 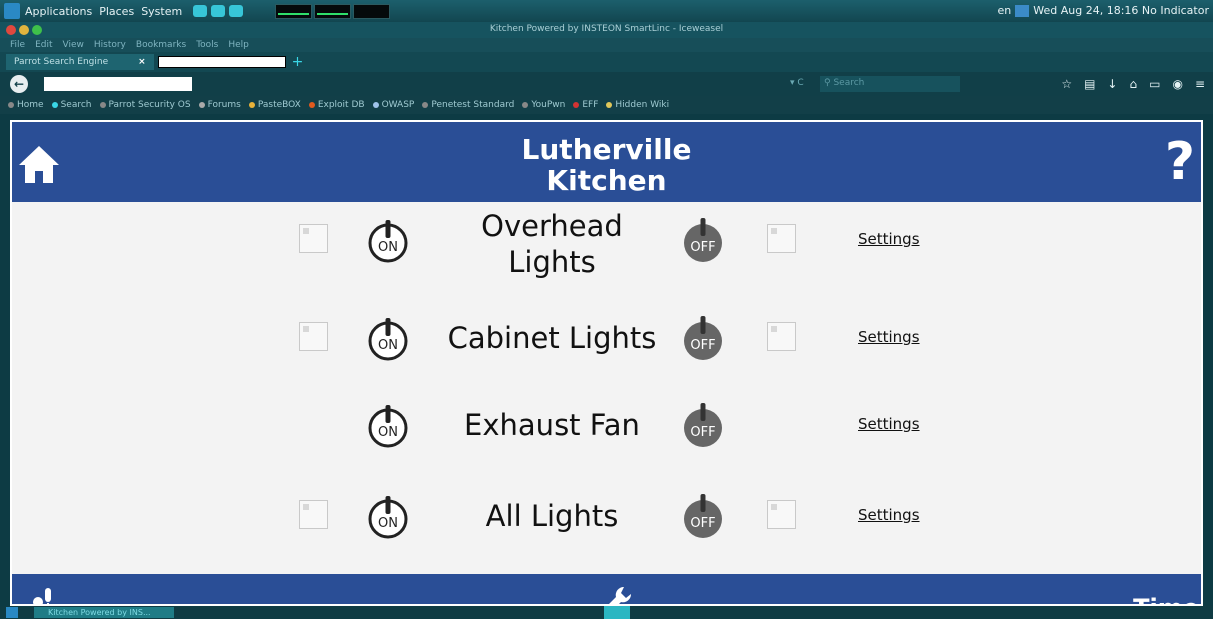 What do you see at coordinates (47, 595) in the screenshot?
I see `scenes-icon` at bounding box center [47, 595].